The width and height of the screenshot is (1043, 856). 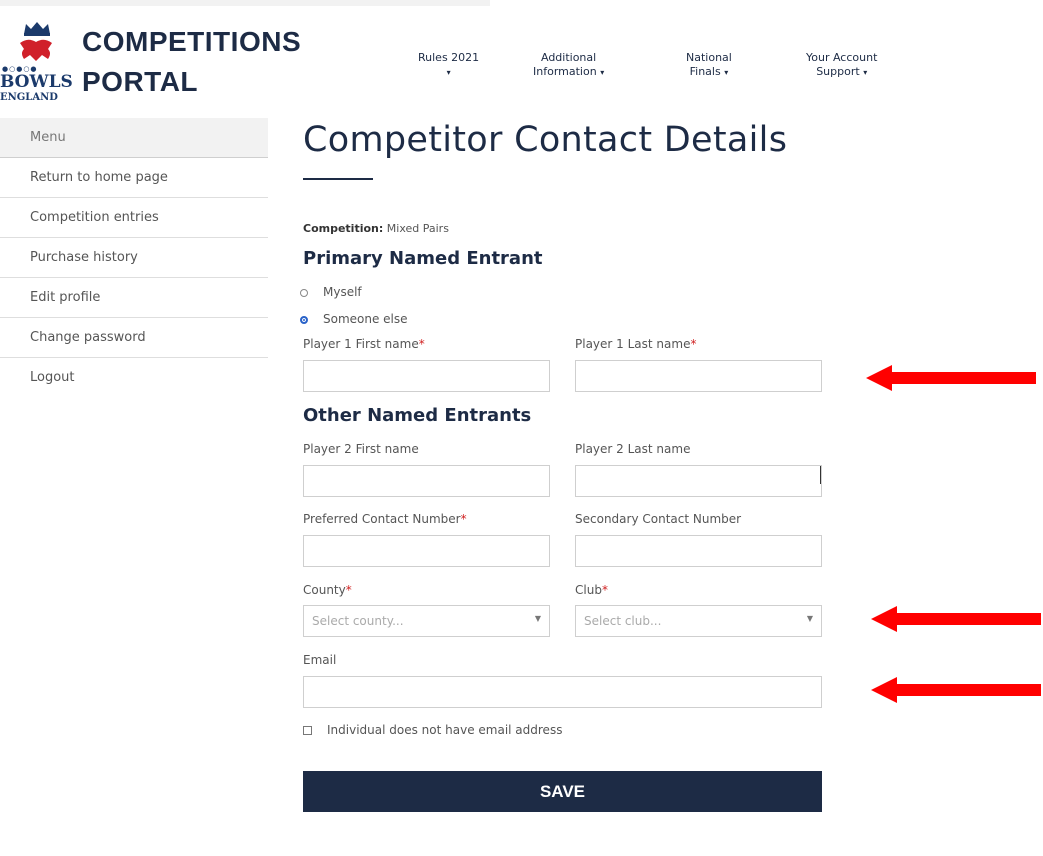 I want to click on logo-bowls-text: BOWLS, so click(x=36, y=82).